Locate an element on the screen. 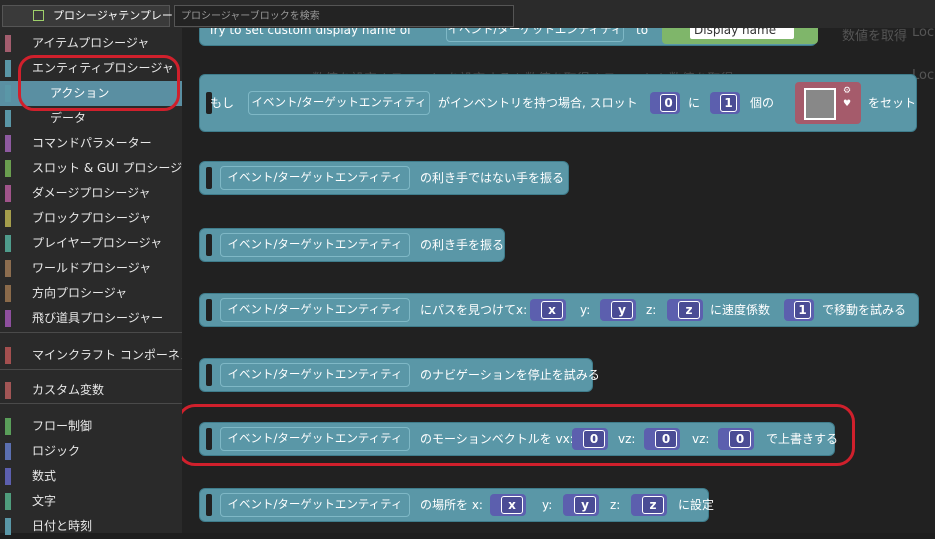  vx-value: 0 is located at coordinates (594, 439).